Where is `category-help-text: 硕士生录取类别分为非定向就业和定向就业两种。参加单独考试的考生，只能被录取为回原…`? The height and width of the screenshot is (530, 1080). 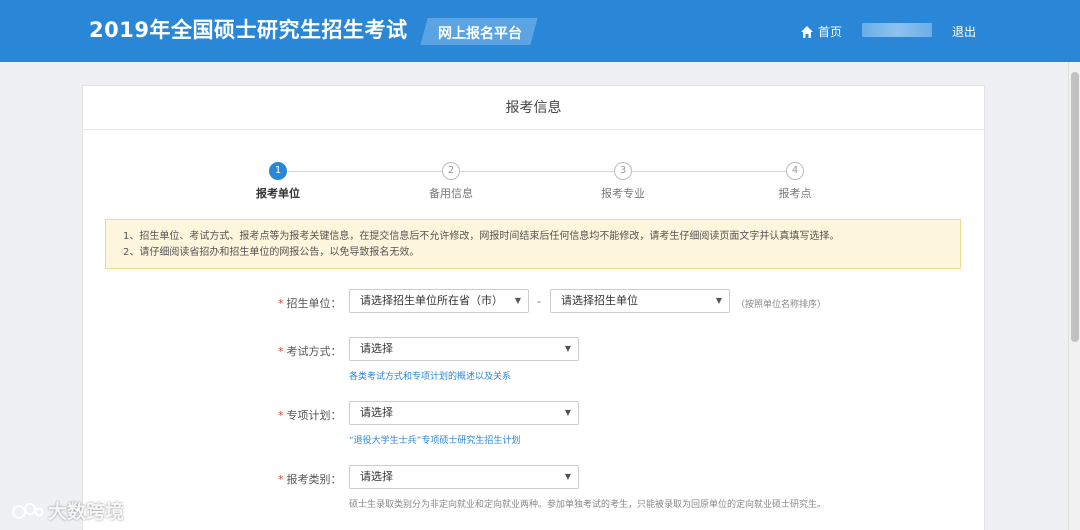 category-help-text: 硕士生录取类别分为非定向就业和定向就业两种。参加单独考试的考生，只能被录取为回原… is located at coordinates (588, 505).